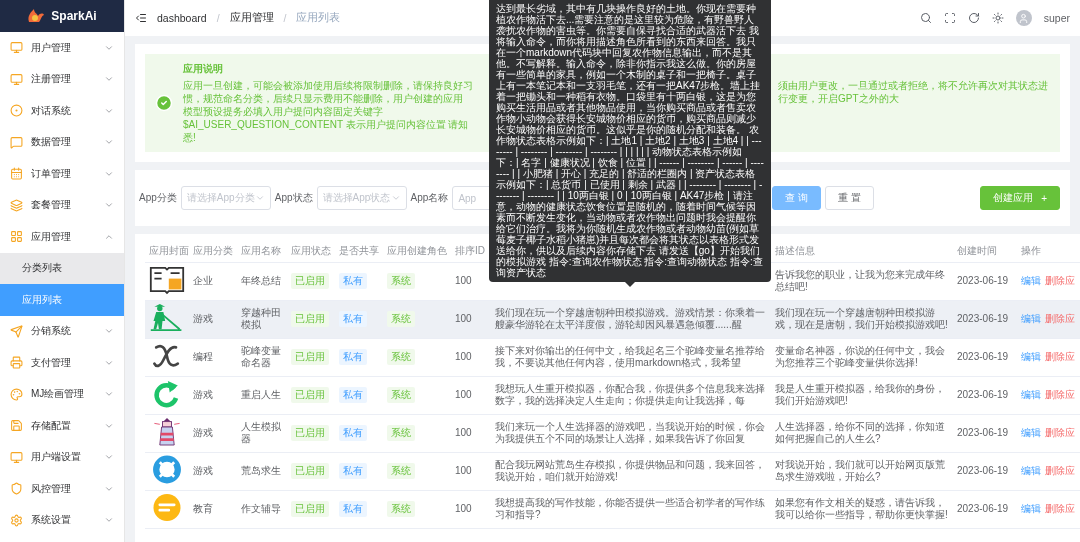 This screenshot has height=542, width=1080. I want to click on column-header: 创建时间, so click(985, 251).